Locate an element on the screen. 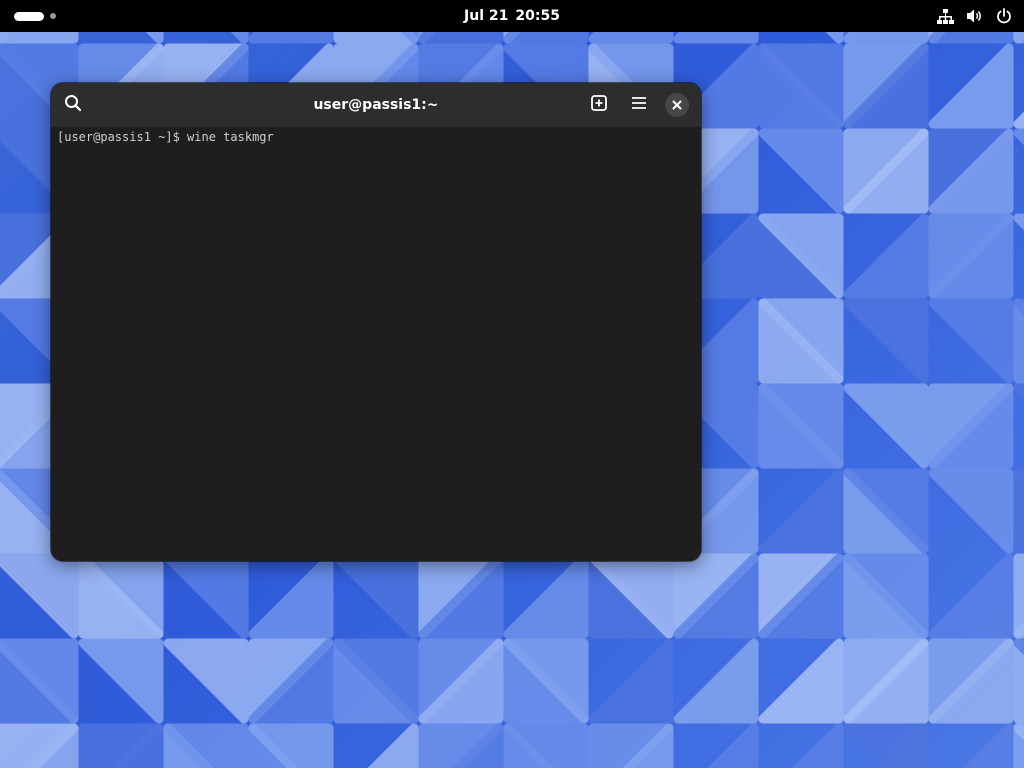  new-tab-icon is located at coordinates (599, 105).